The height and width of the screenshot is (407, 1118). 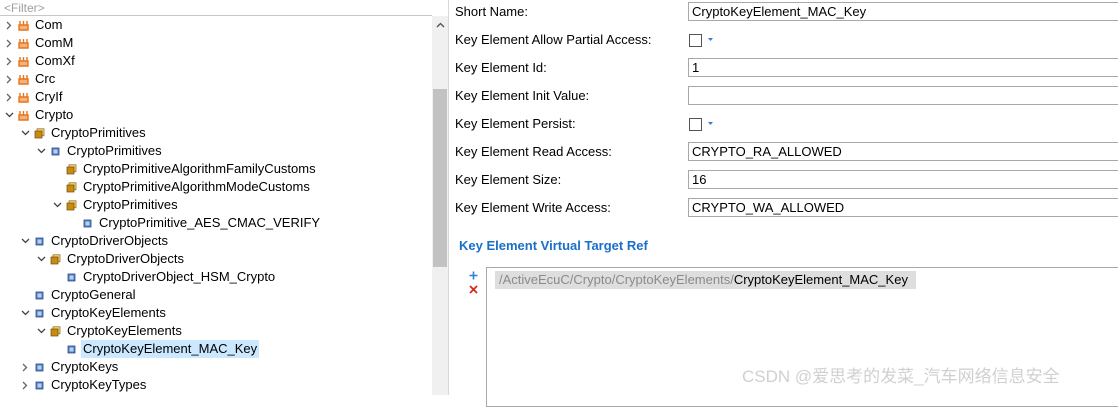 I want to click on size-label: Key Element Size:, so click(x=508, y=179).